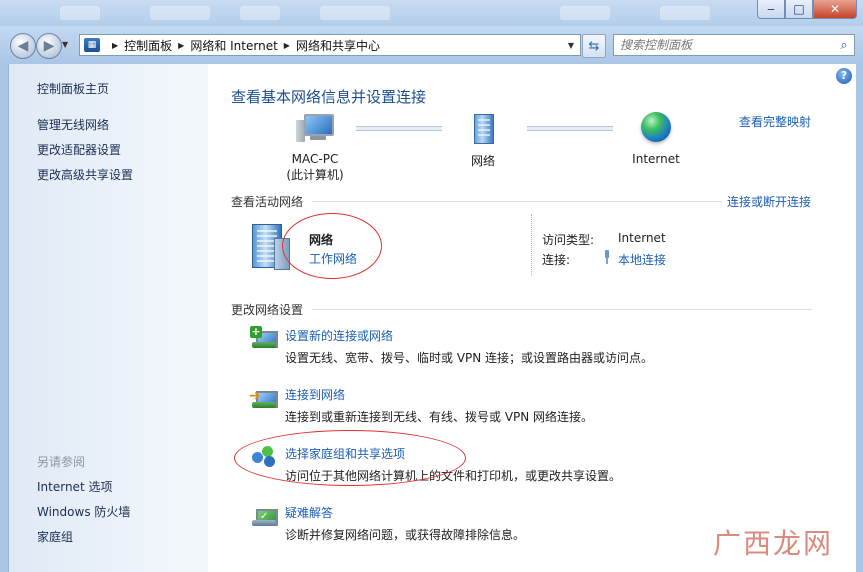 The height and width of the screenshot is (572, 863). Describe the element at coordinates (607, 257) in the screenshot. I see `ethernet-icon` at that location.